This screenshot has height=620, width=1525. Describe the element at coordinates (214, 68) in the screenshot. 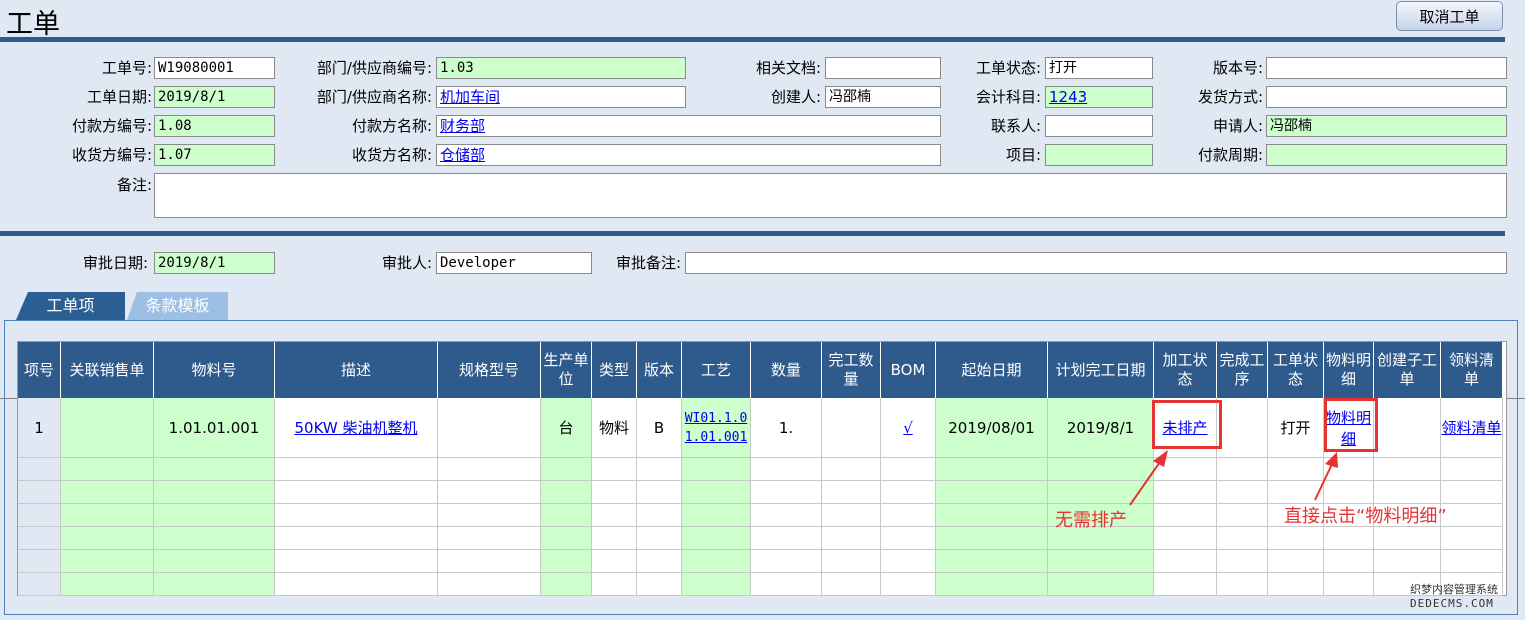

I see `wo-no-field: W19080001` at that location.